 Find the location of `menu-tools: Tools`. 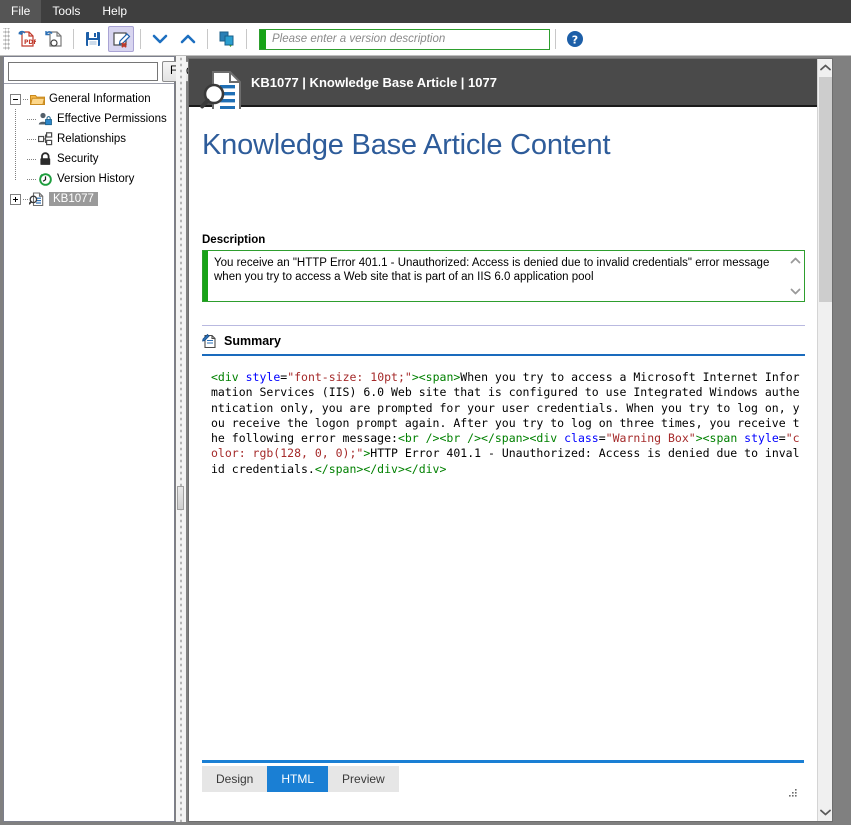

menu-tools: Tools is located at coordinates (66, 11).